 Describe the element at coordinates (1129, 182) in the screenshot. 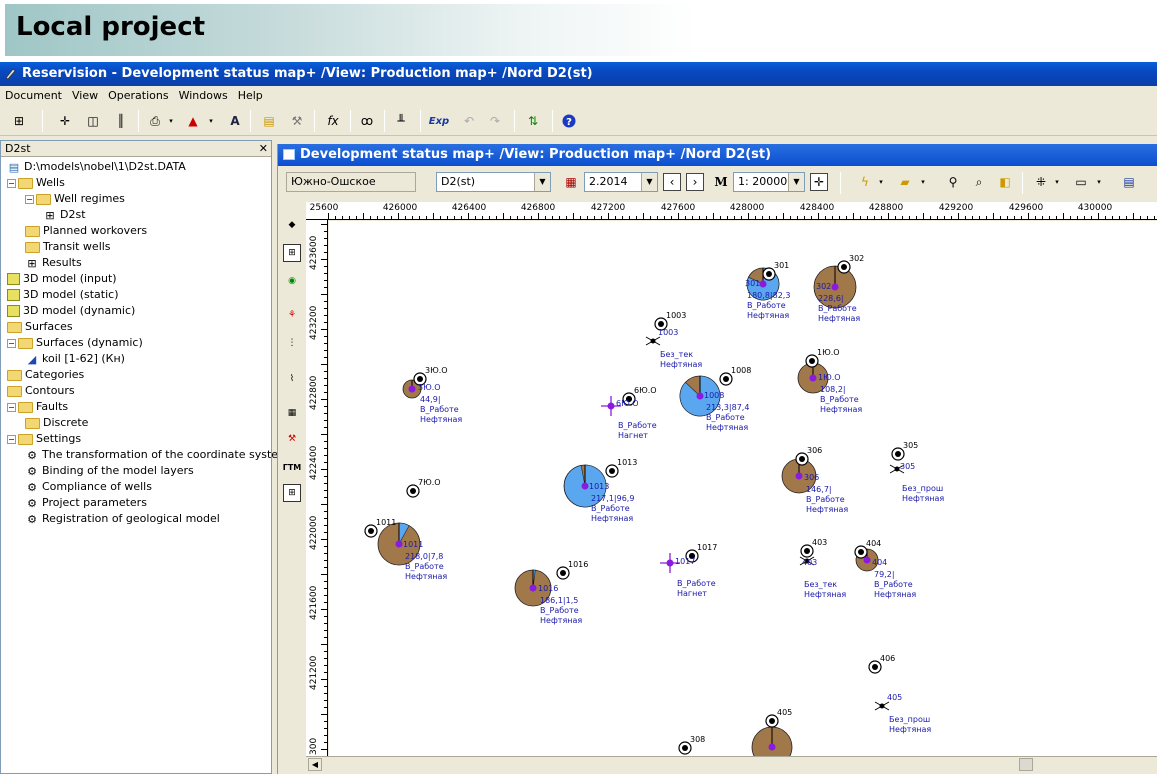

I see `book-icon: ▤` at that location.